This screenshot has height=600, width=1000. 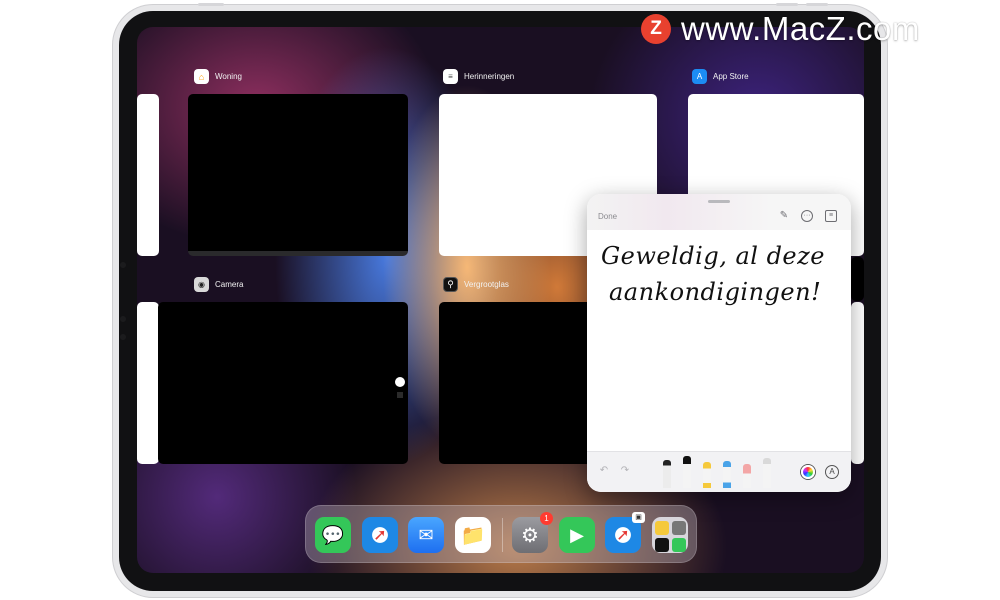 What do you see at coordinates (715, 292) in the screenshot?
I see `handwriting-line-2: aankondigingen!` at bounding box center [715, 292].